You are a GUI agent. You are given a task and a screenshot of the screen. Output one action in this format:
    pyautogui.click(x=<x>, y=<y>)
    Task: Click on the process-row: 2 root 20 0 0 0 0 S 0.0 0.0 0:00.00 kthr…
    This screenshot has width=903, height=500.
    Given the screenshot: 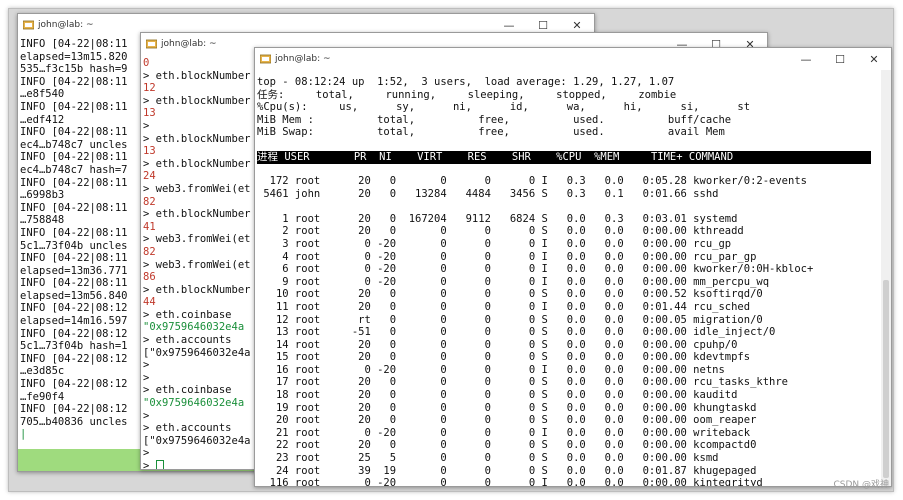 What is the action you would take?
    pyautogui.click(x=500, y=231)
    